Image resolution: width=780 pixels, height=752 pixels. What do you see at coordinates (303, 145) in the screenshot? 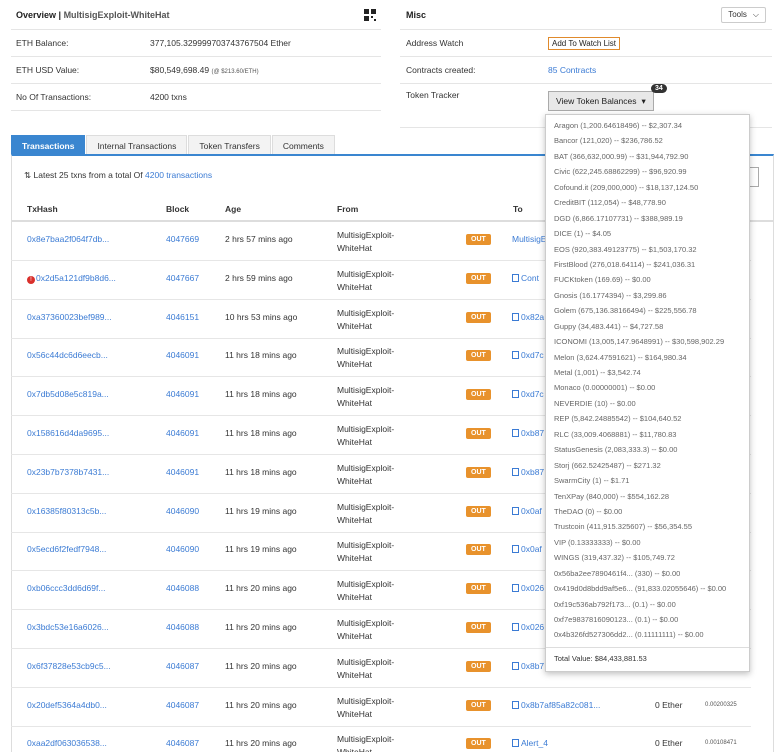
I see `tab-comments: Comments` at bounding box center [303, 145].